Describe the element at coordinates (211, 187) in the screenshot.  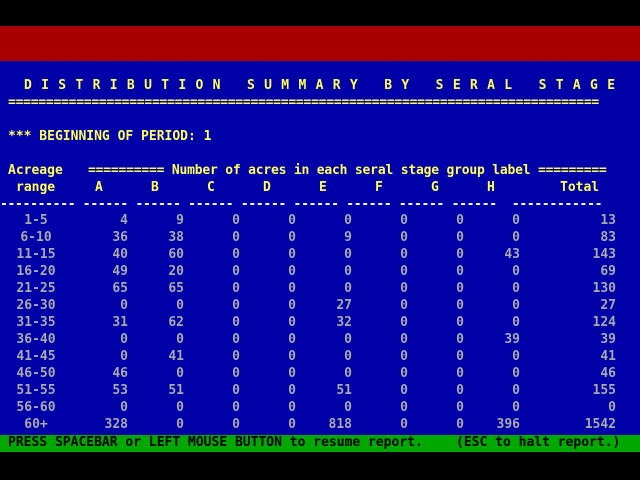
I see `column-header-c: C` at that location.